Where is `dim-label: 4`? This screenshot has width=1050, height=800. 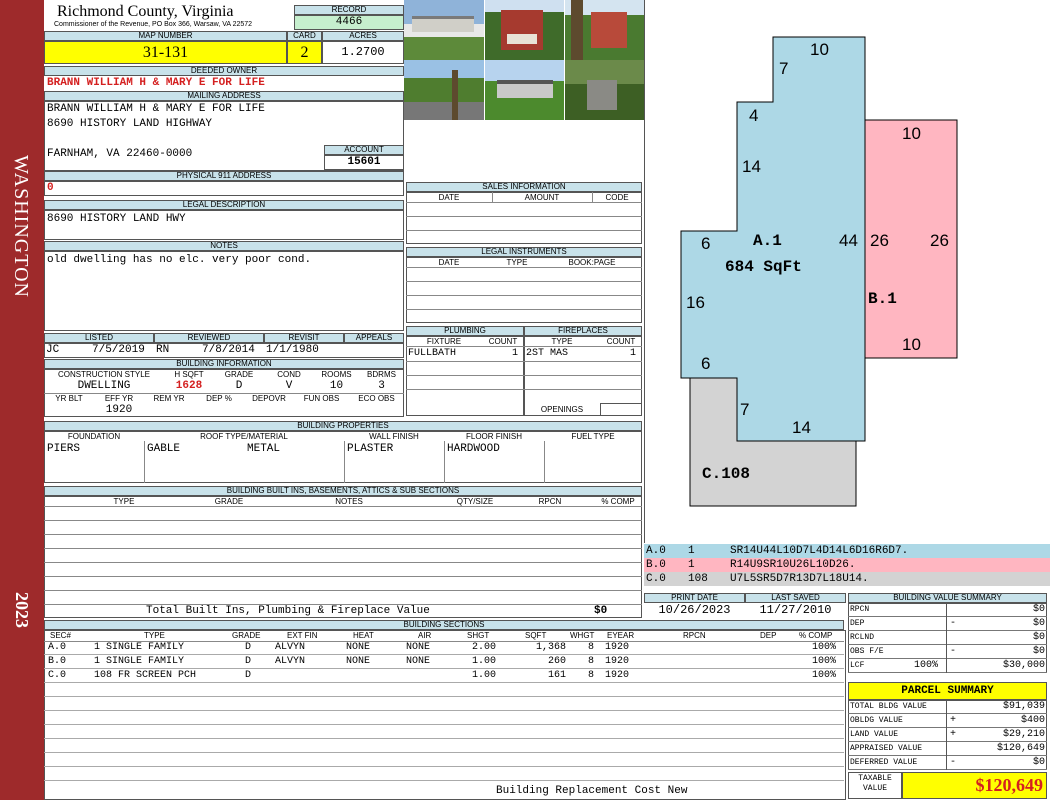 dim-label: 4 is located at coordinates (753, 115).